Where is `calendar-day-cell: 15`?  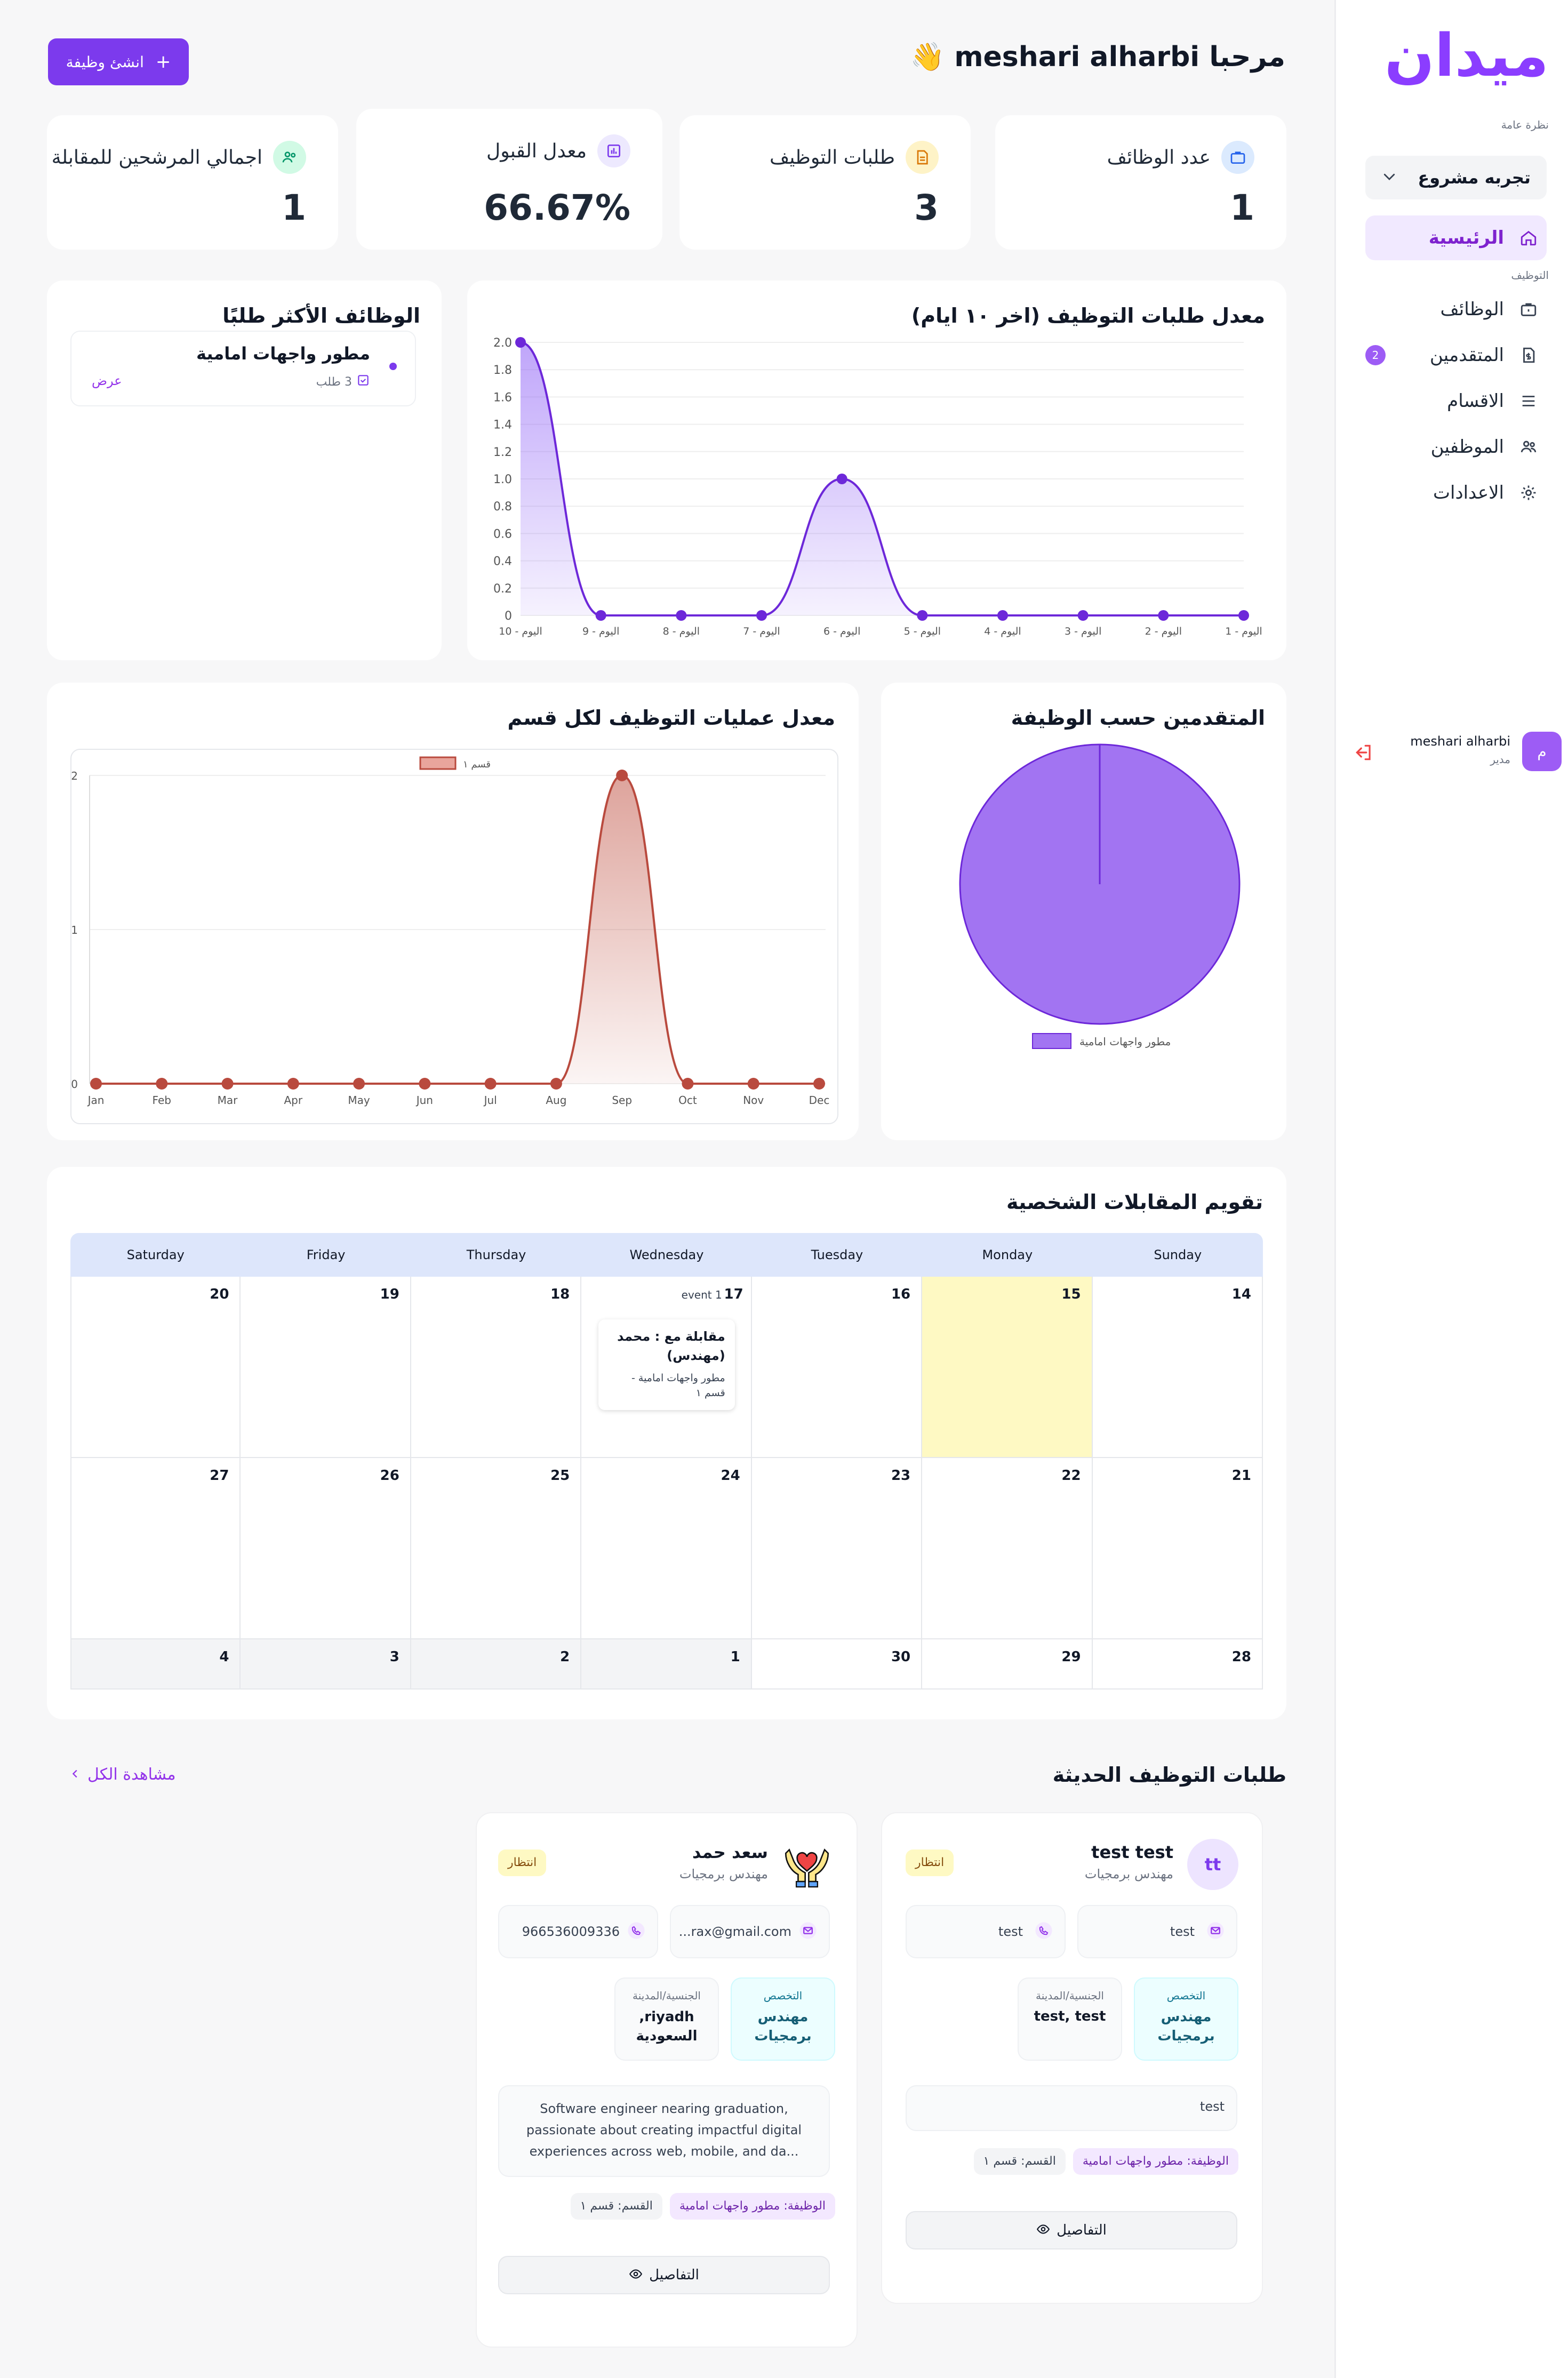 calendar-day-cell: 15 is located at coordinates (1007, 1367).